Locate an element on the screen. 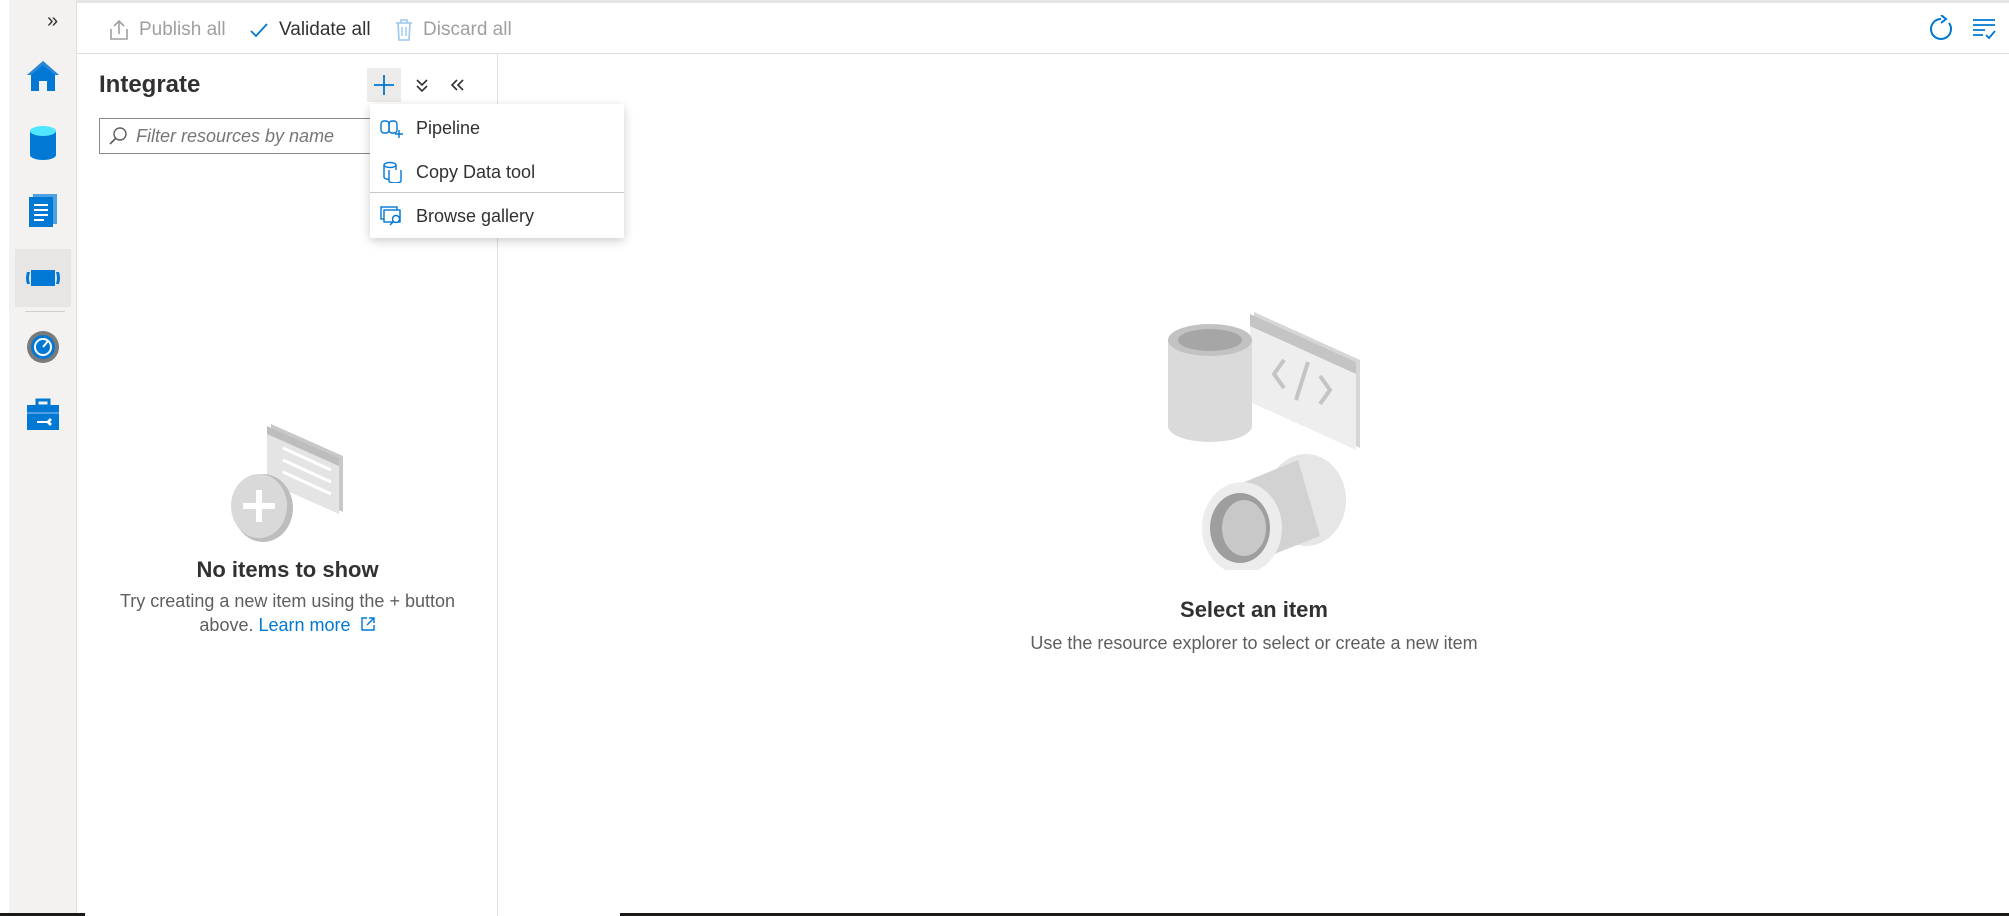 This screenshot has width=2009, height=916. expand-nav-button: » is located at coordinates (52, 21).